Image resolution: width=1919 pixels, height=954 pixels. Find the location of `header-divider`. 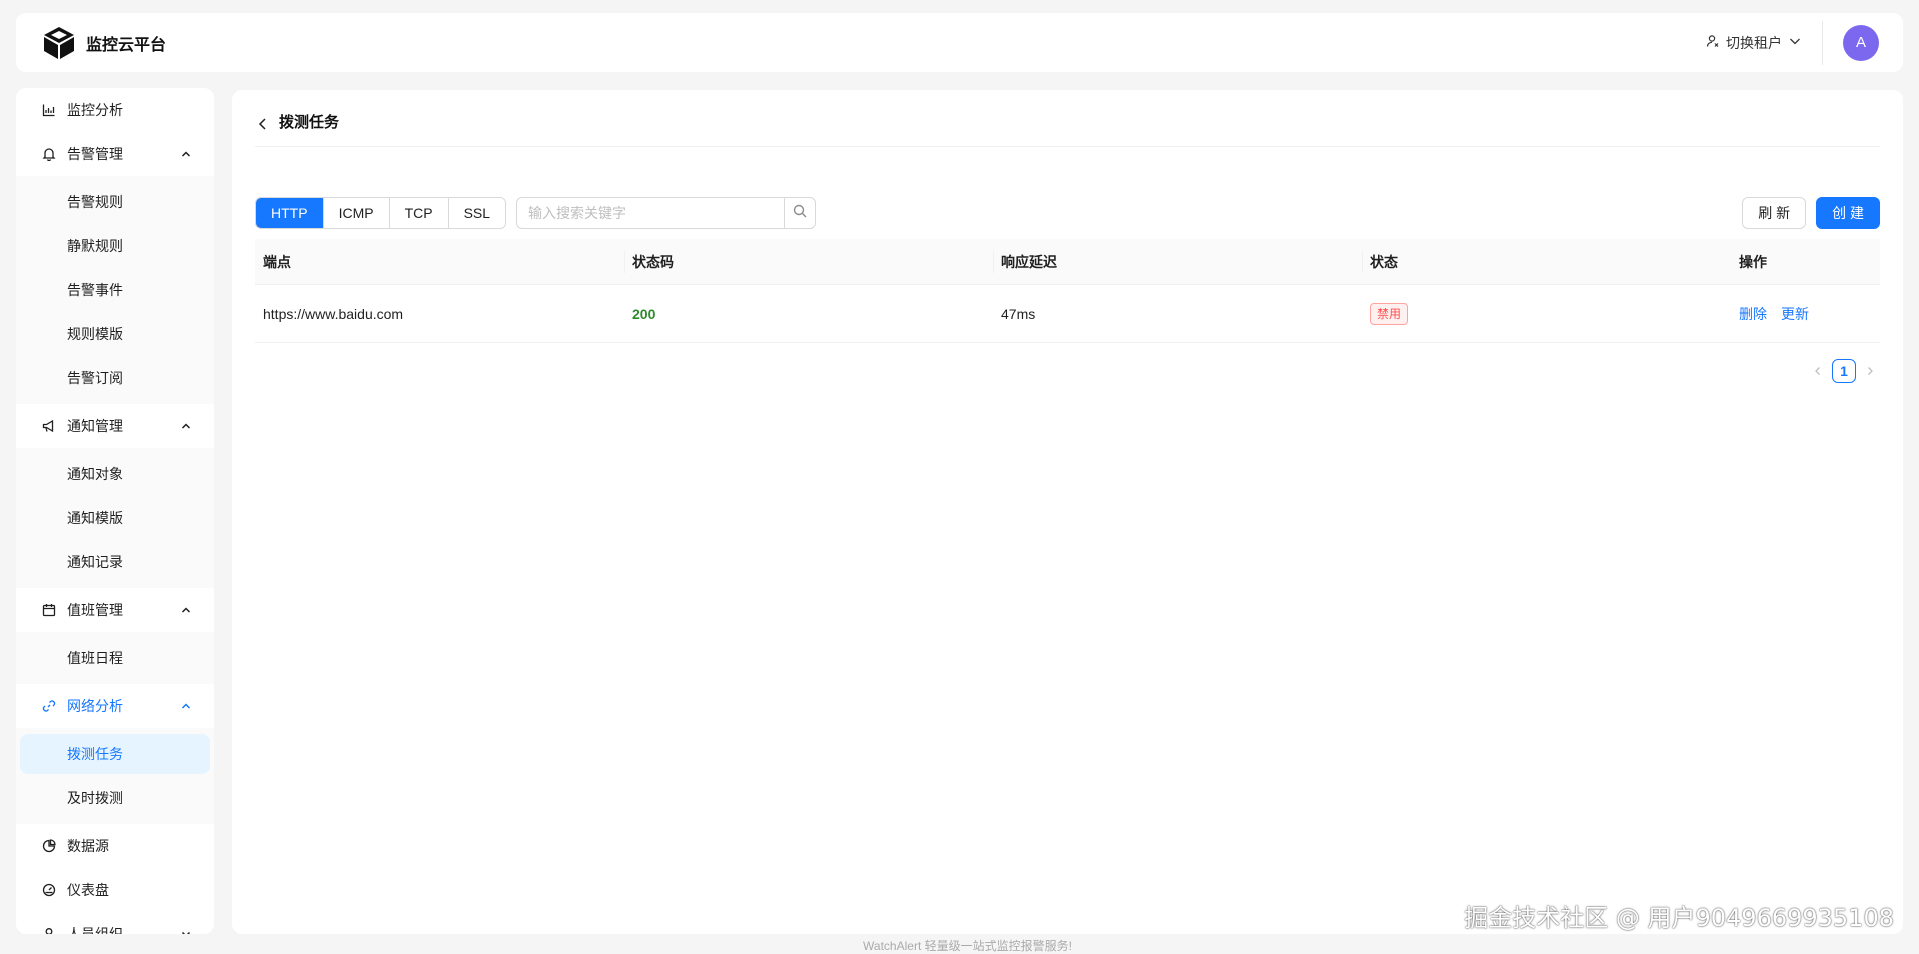

header-divider is located at coordinates (1822, 42).